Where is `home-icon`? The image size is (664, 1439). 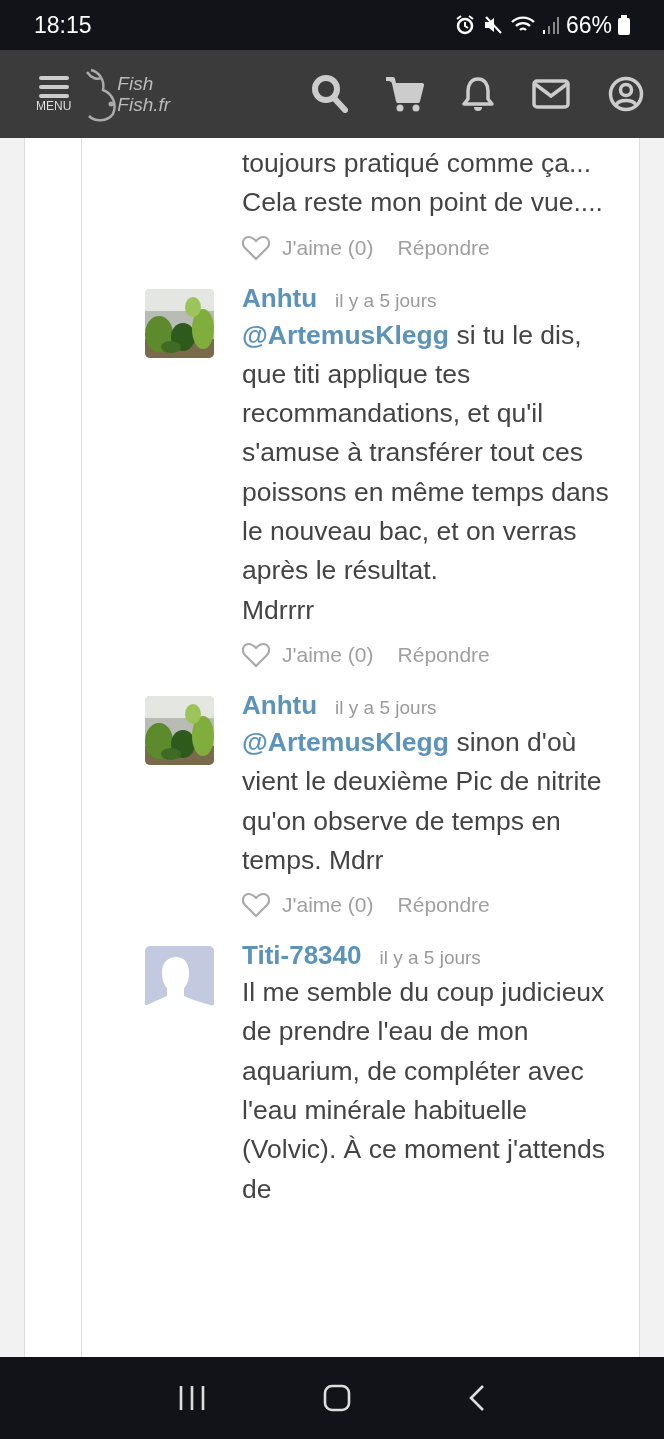 home-icon is located at coordinates (337, 1398).